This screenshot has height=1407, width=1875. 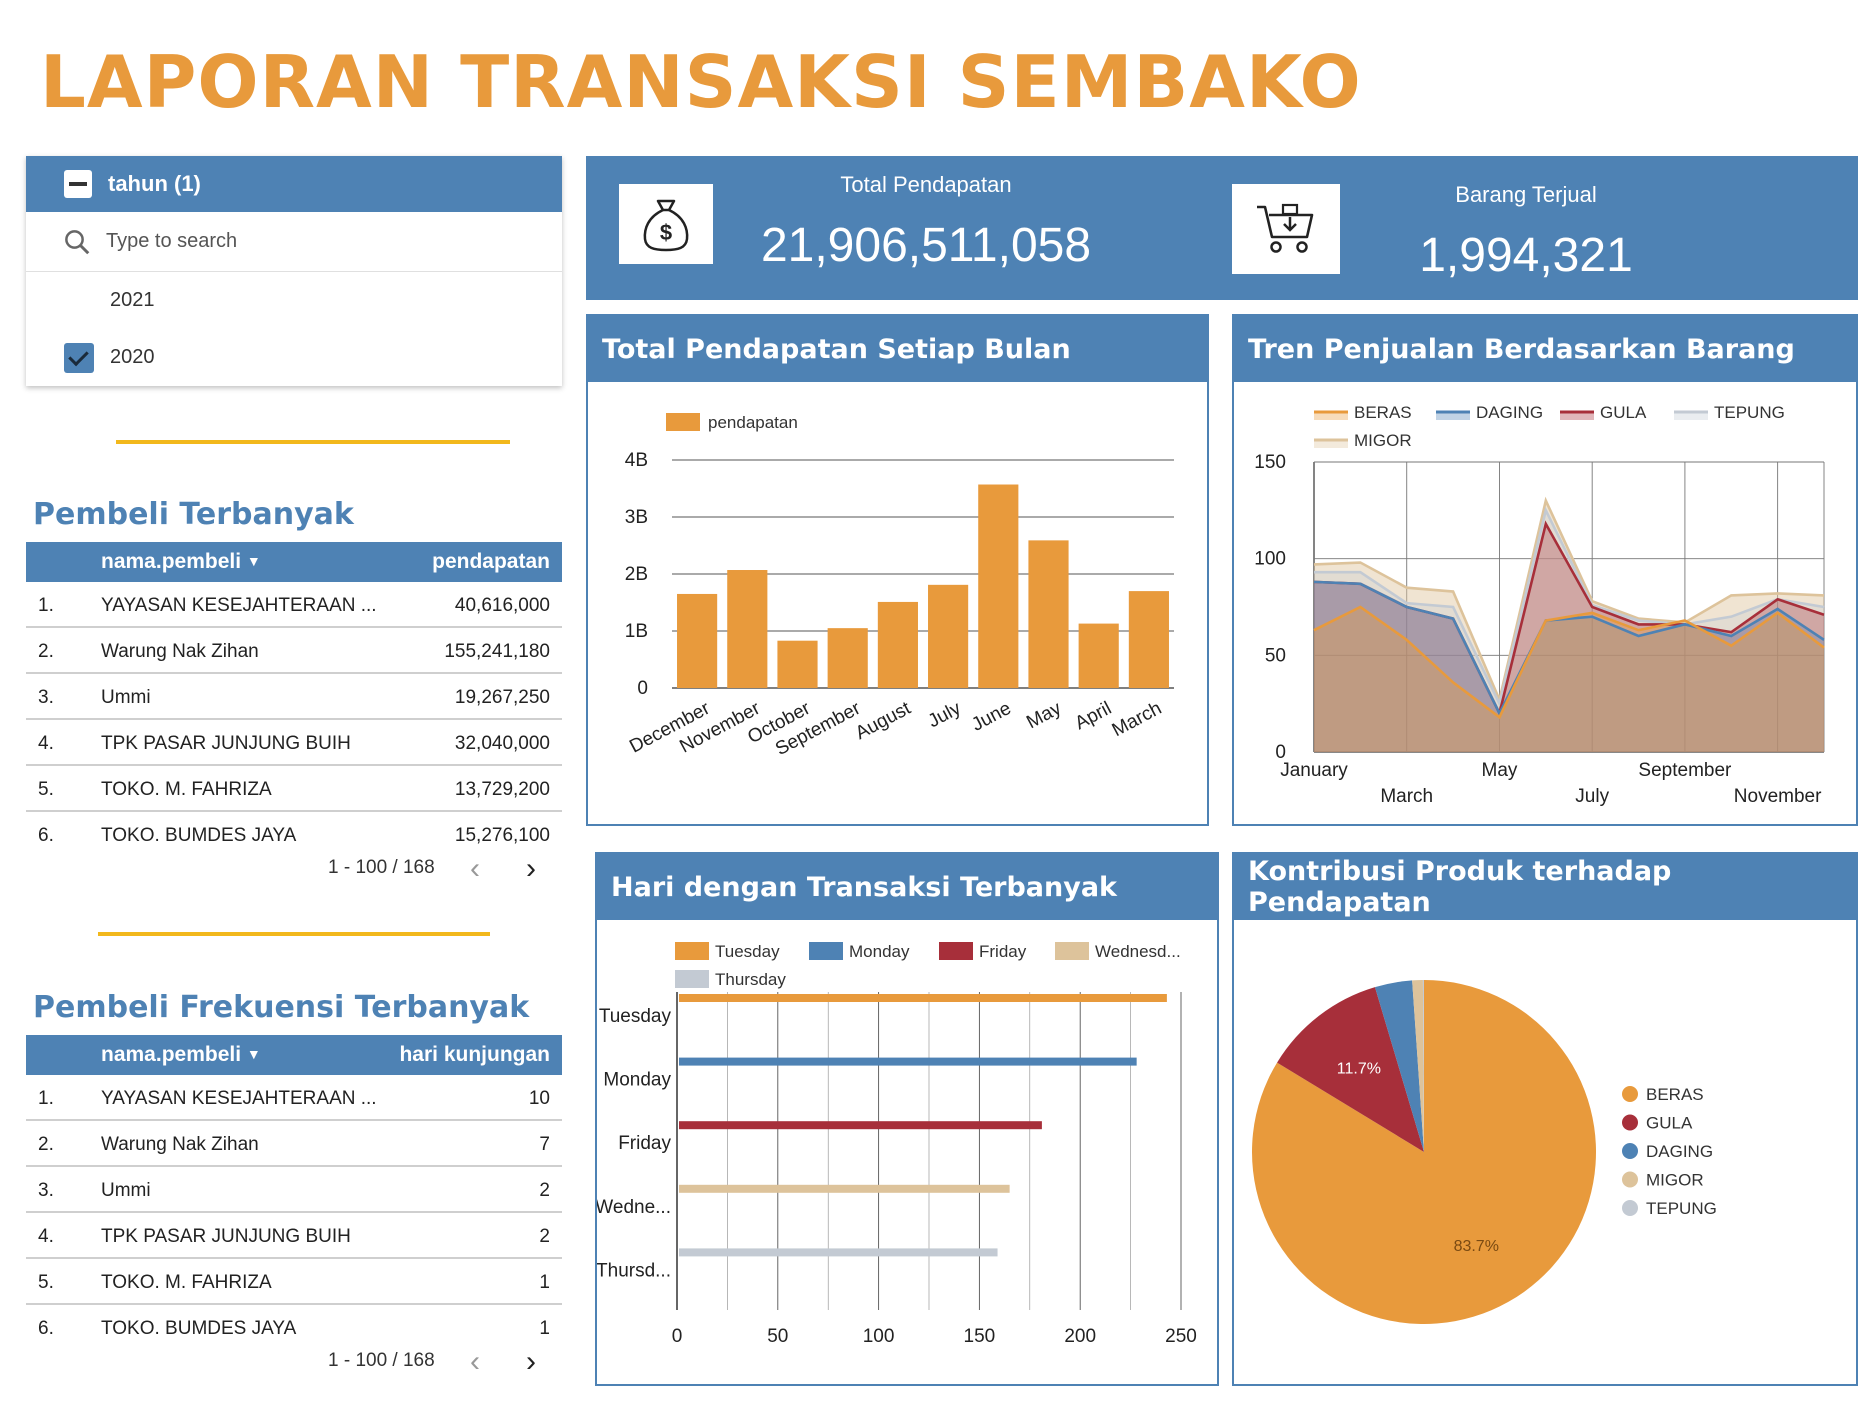 What do you see at coordinates (1003, 951) in the screenshot?
I see `legend-label: Friday` at bounding box center [1003, 951].